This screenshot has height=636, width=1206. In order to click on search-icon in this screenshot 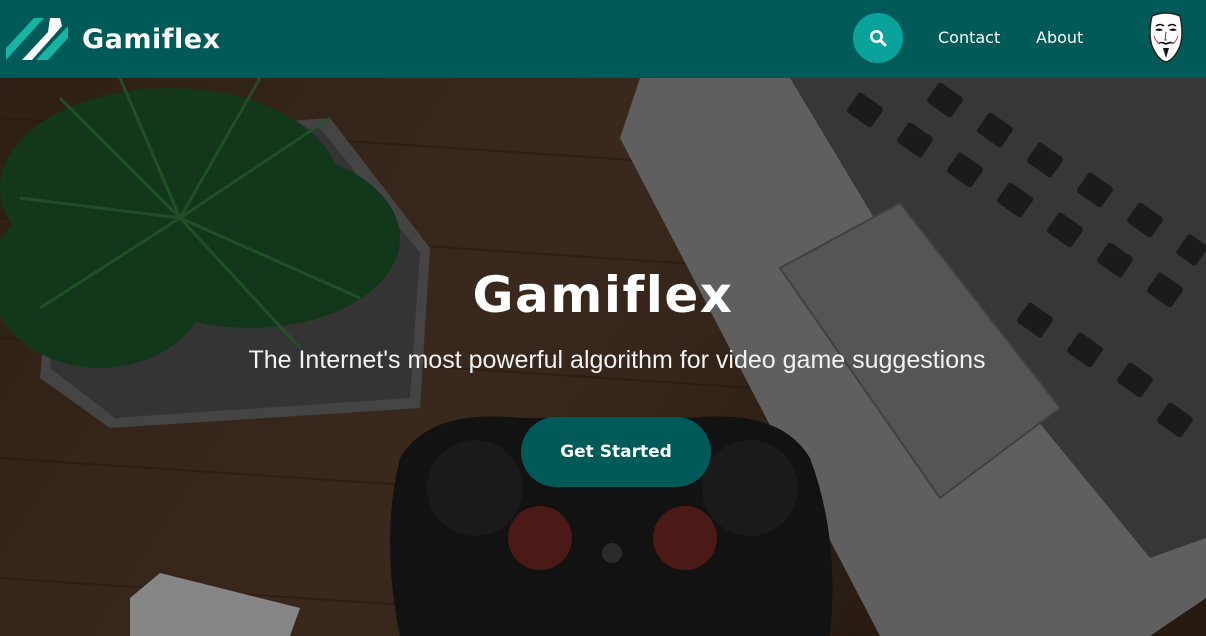, I will do `click(878, 38)`.